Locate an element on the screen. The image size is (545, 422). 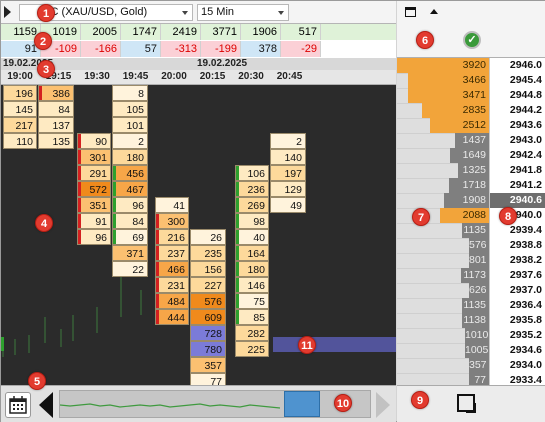
footprint-value: 26 is located at coordinates (216, 238).